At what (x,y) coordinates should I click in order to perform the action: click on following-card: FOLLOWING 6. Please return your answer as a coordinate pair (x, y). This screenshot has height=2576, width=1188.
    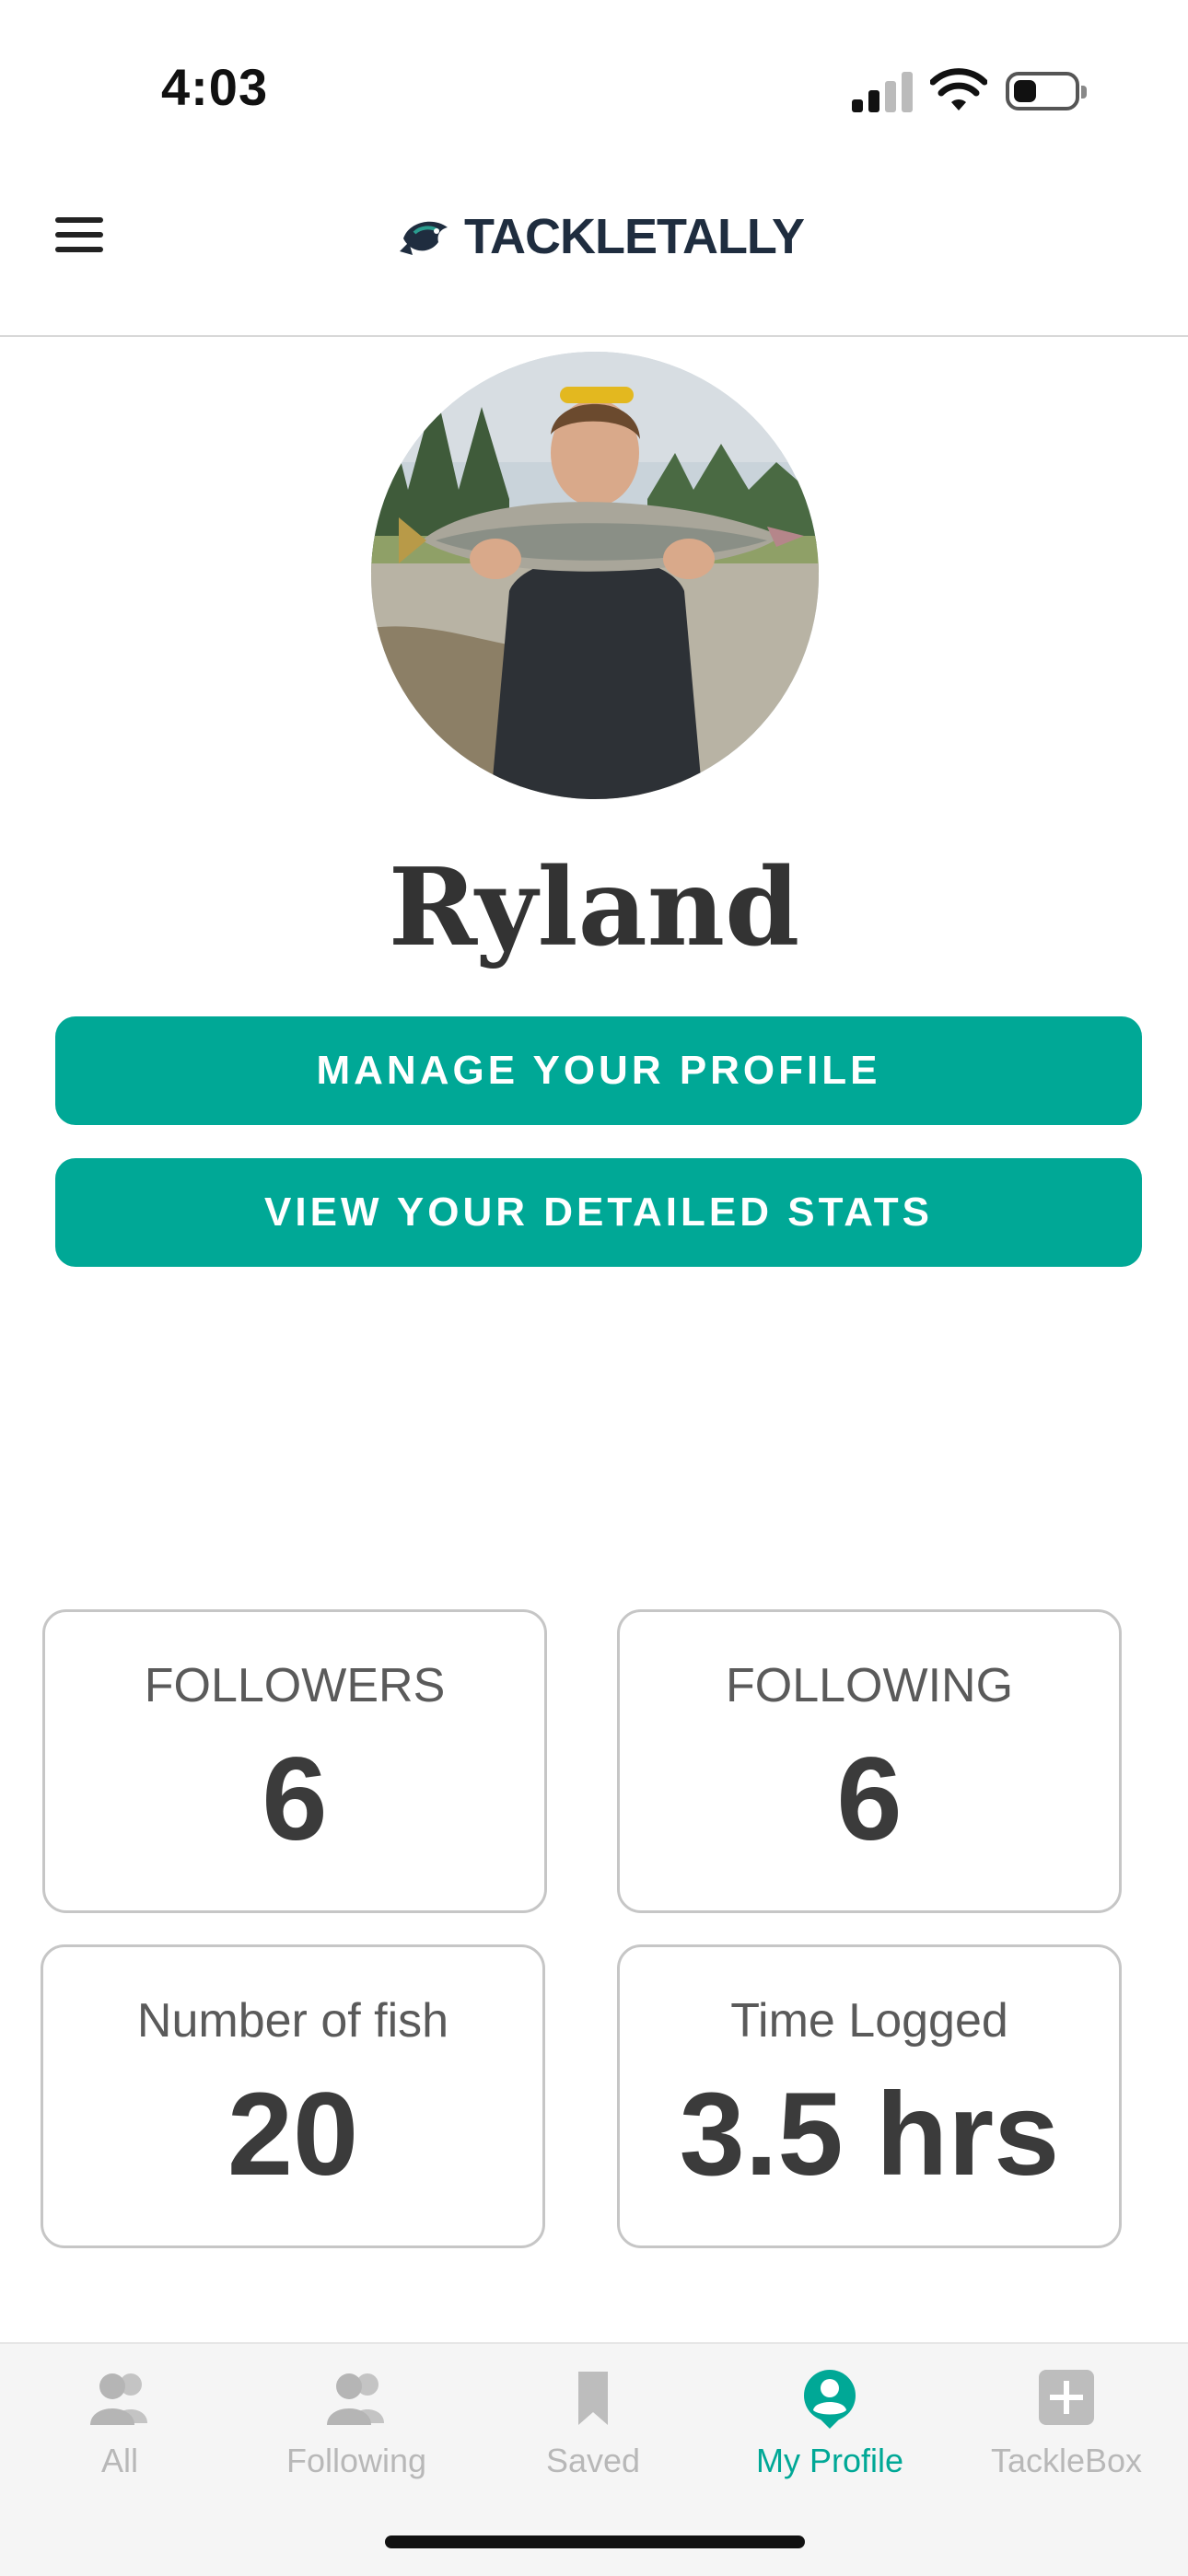
    Looking at the image, I should click on (869, 1761).